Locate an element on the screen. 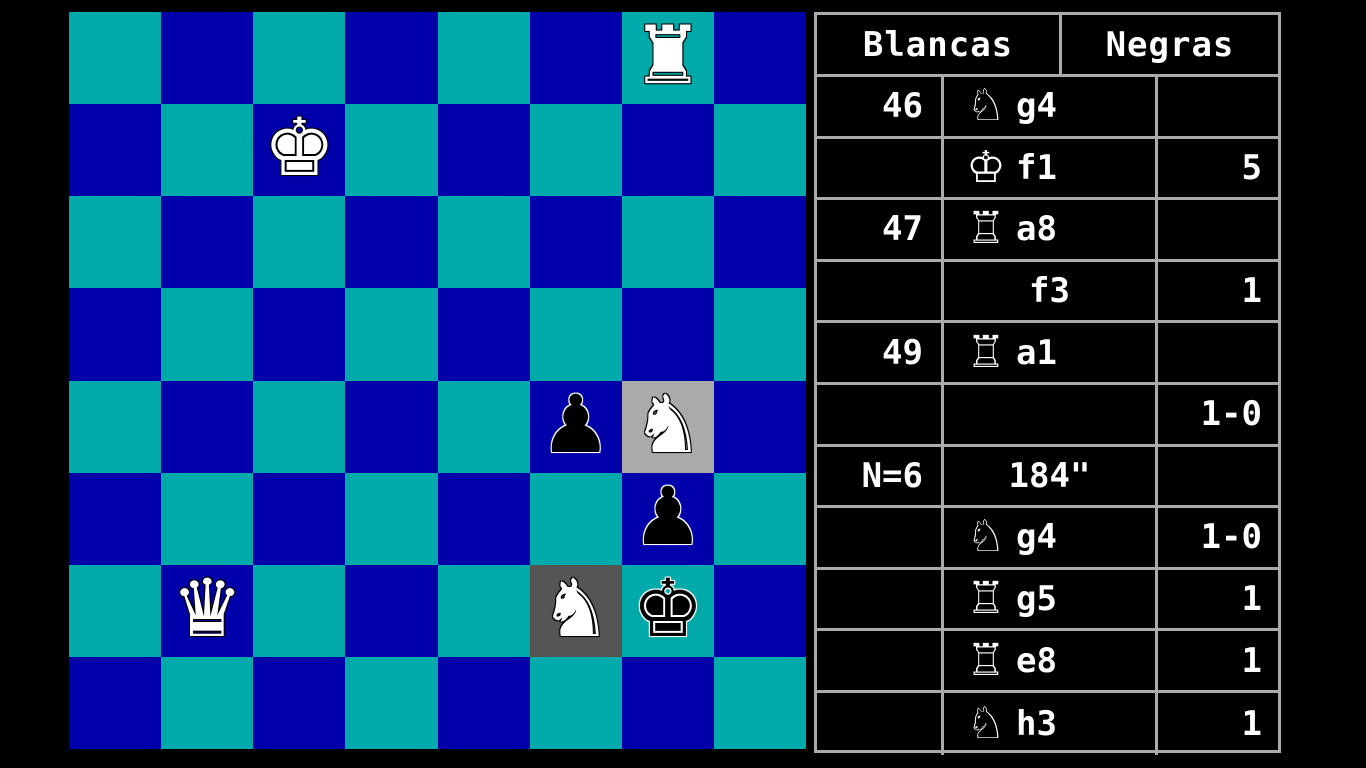  move-square: e8 is located at coordinates (1036, 660).